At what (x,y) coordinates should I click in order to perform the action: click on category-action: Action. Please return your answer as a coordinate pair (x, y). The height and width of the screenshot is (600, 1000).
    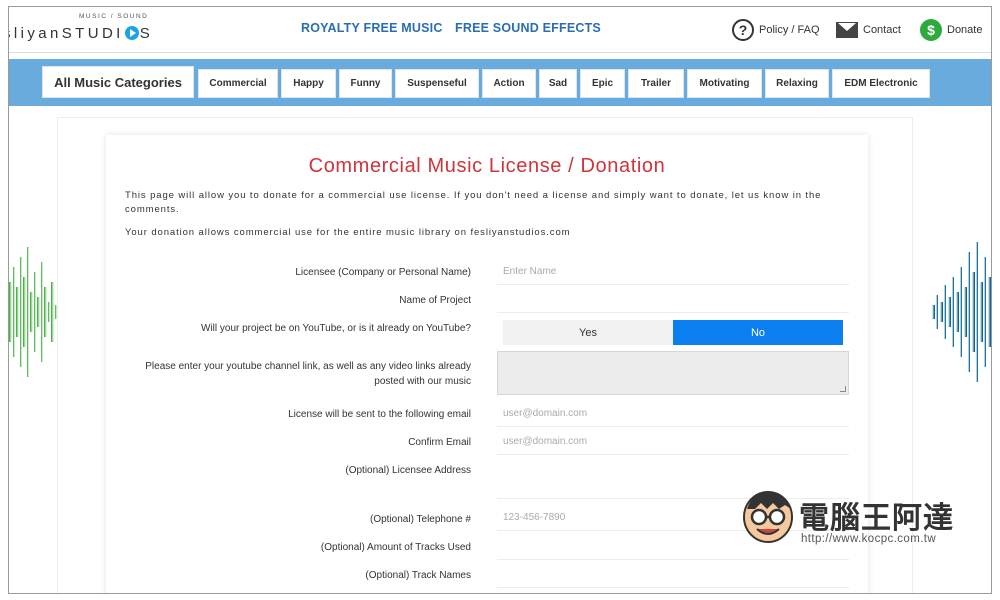
    Looking at the image, I should click on (509, 83).